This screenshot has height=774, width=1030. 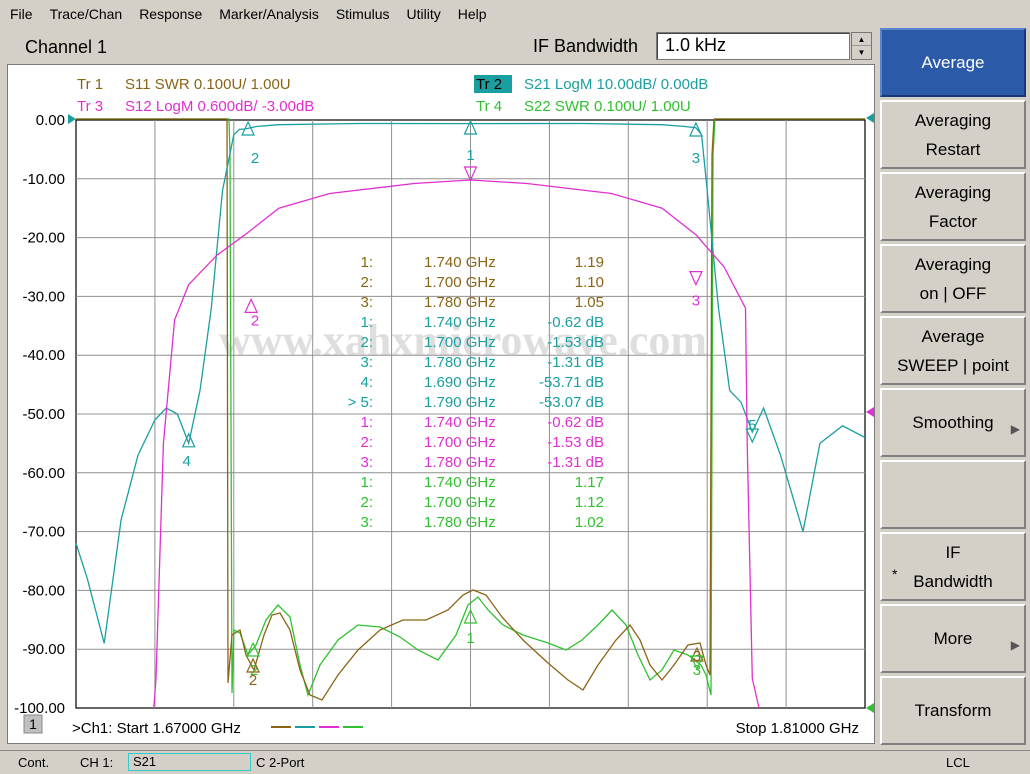 I want to click on active-star-icon: *, so click(x=895, y=574).